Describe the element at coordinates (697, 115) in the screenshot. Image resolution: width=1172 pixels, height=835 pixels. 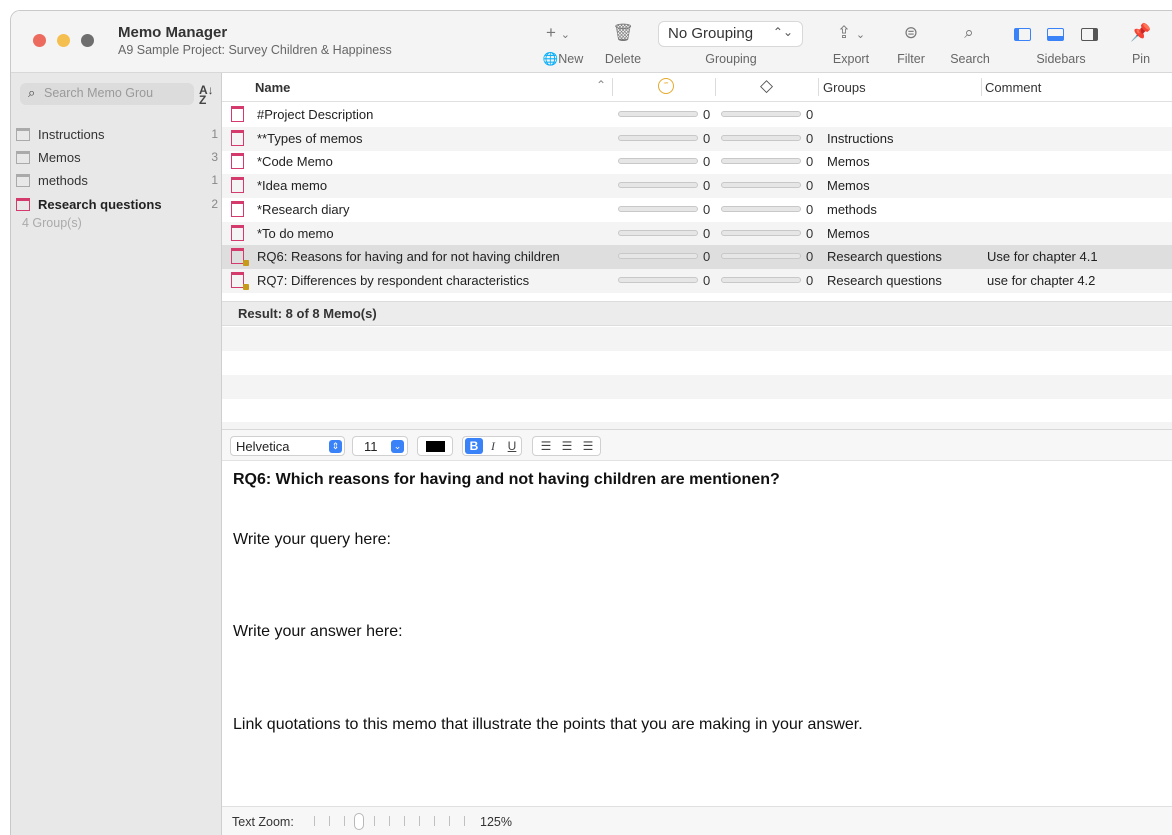
I see `table-row: #Project Description 0 0` at that location.